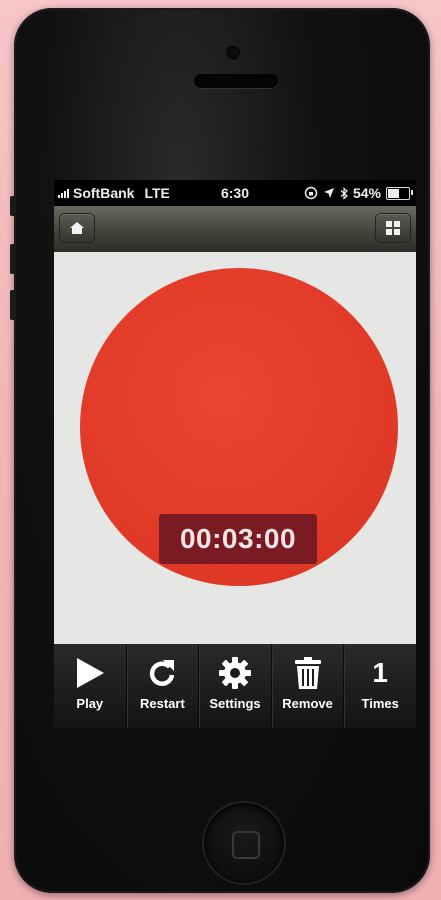 This screenshot has width=441, height=900. Describe the element at coordinates (238, 539) in the screenshot. I see `timer-display: 00:03:00` at that location.